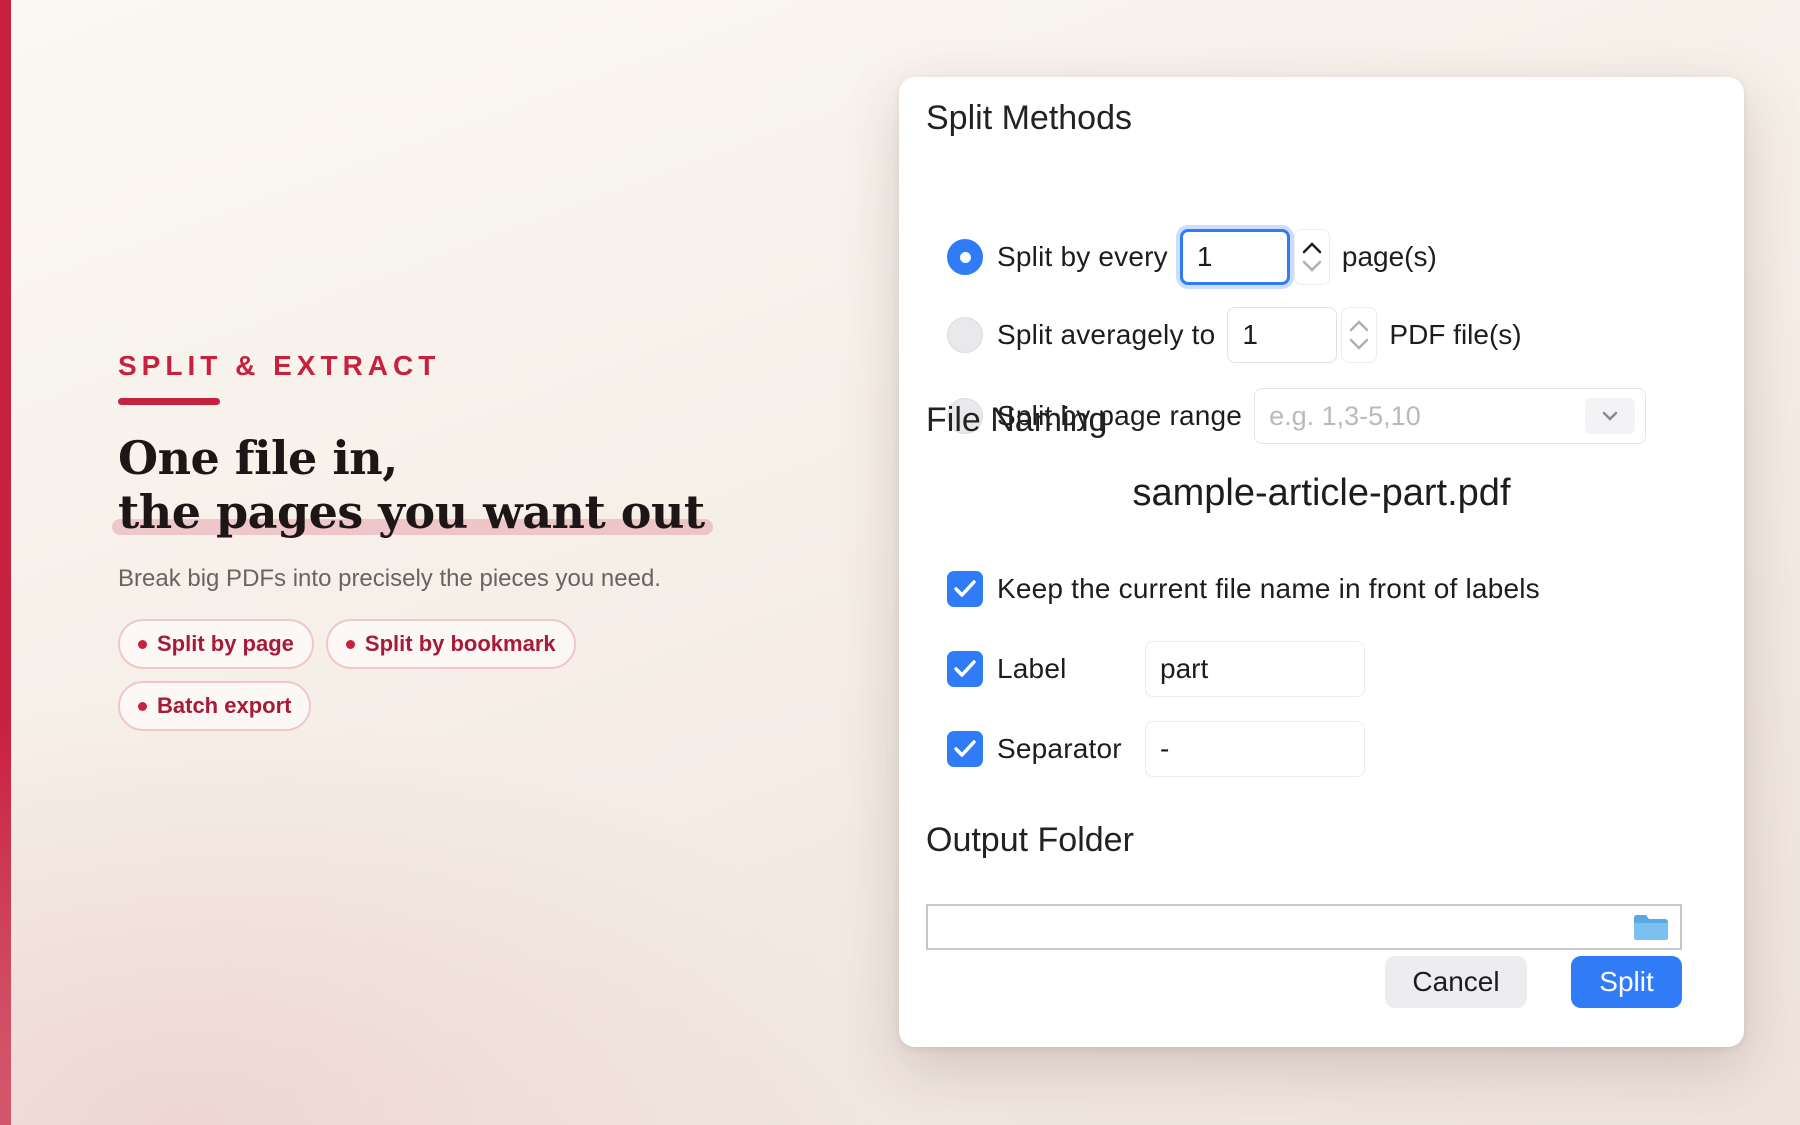 Image resolution: width=1800 pixels, height=1125 pixels. I want to click on split-average-input, so click(1282, 335).